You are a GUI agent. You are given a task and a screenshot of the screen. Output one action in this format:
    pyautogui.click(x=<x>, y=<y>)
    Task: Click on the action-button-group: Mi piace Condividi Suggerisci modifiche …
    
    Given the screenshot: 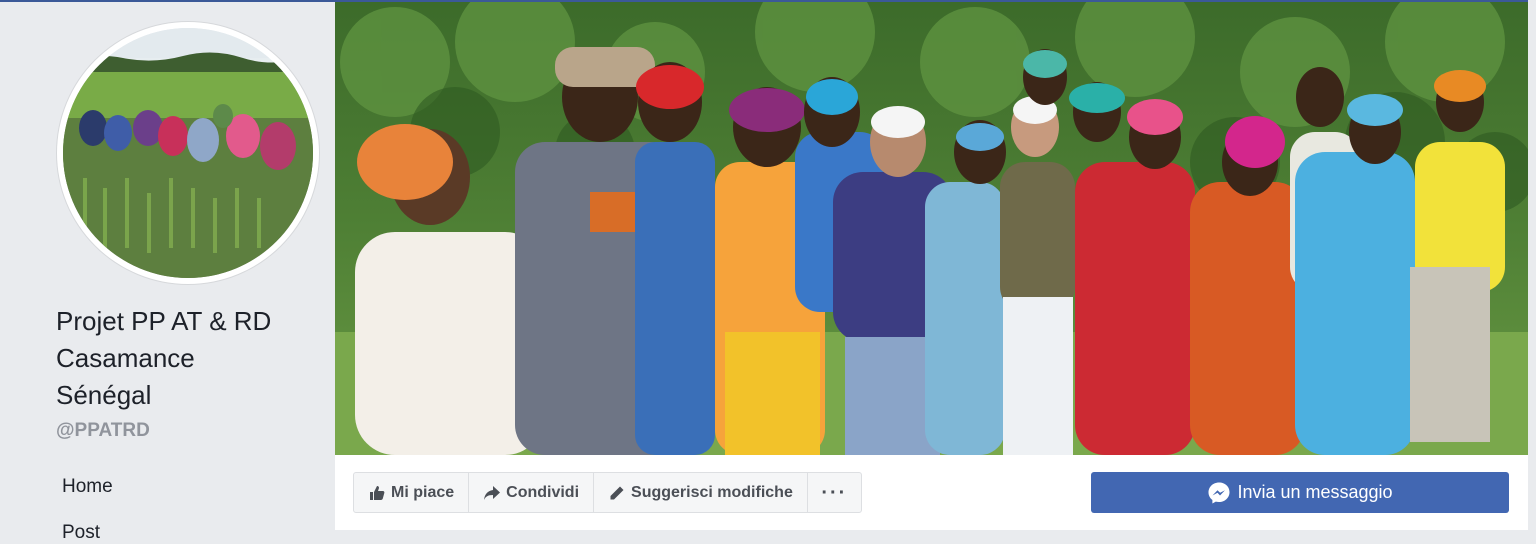 What is the action you would take?
    pyautogui.click(x=607, y=492)
    